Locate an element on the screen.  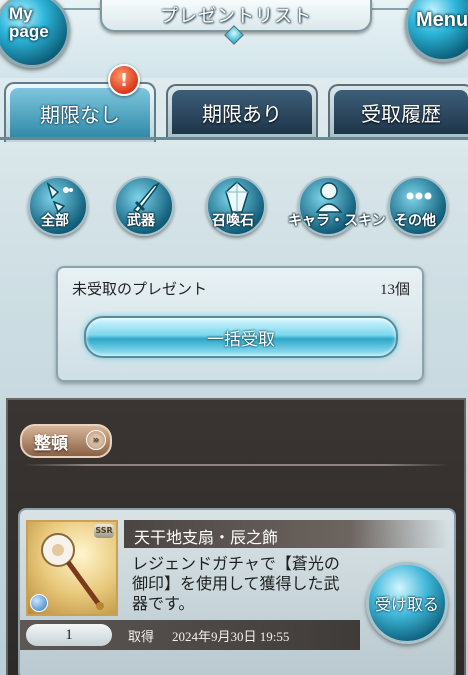
filter-label: キャラ・スキン is located at coordinates (337, 221).